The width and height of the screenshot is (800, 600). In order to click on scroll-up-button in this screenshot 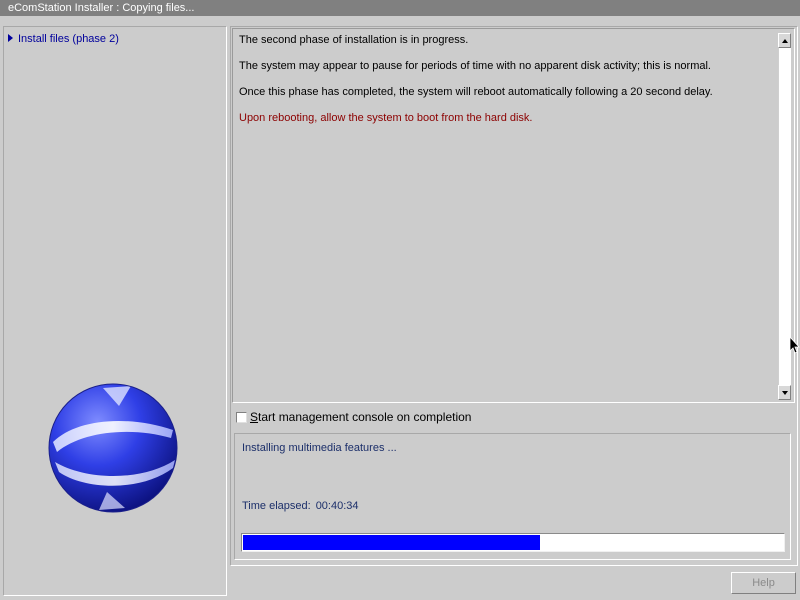, I will do `click(784, 40)`.